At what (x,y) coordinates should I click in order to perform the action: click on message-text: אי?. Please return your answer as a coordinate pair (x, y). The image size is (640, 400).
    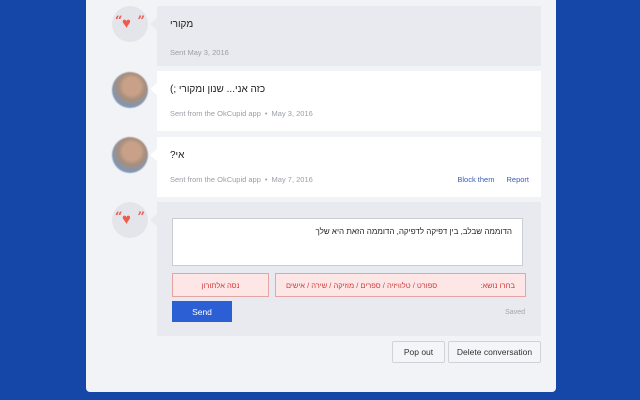
    Looking at the image, I should click on (177, 155).